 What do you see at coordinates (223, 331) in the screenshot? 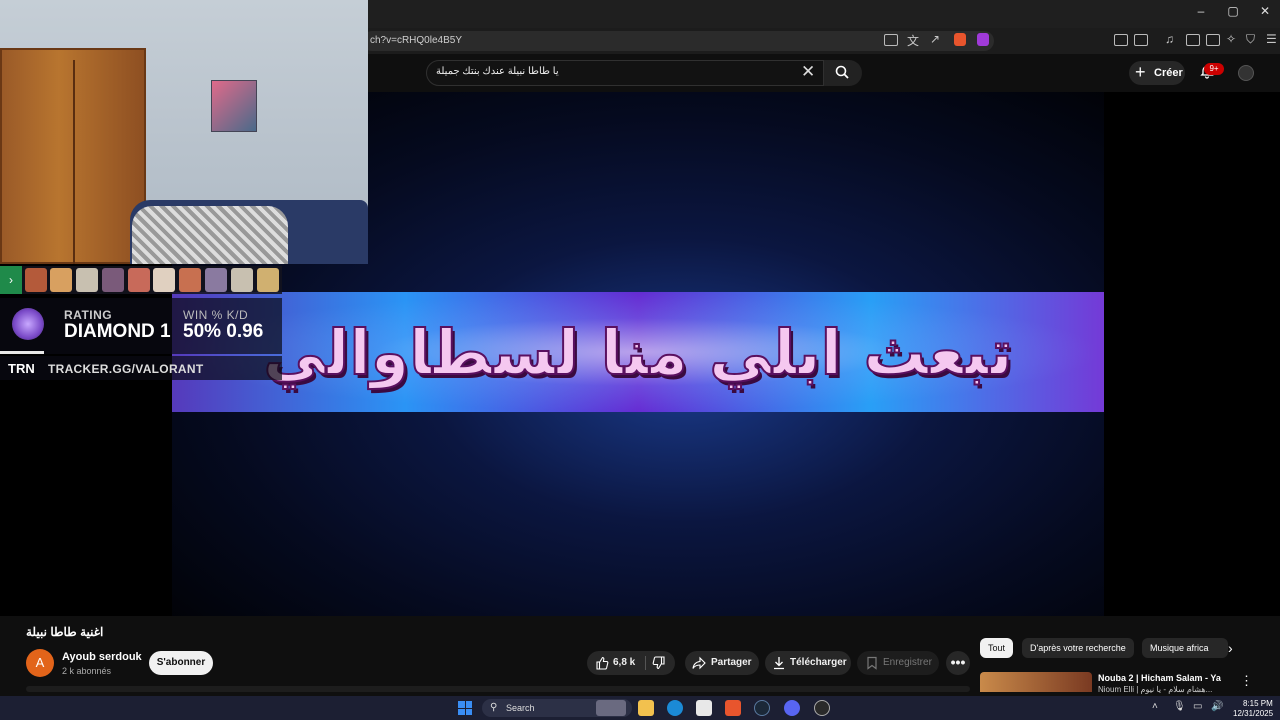
I see `winrate-kd-value: 50% 0.96` at bounding box center [223, 331].